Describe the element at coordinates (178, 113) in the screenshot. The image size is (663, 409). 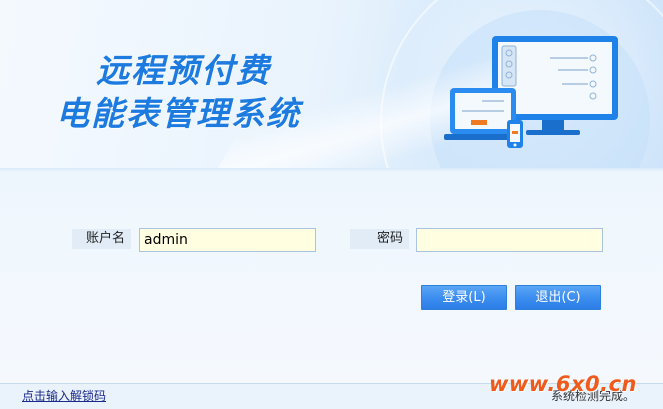
I see `app-title-line2: 电能表管理系统` at that location.